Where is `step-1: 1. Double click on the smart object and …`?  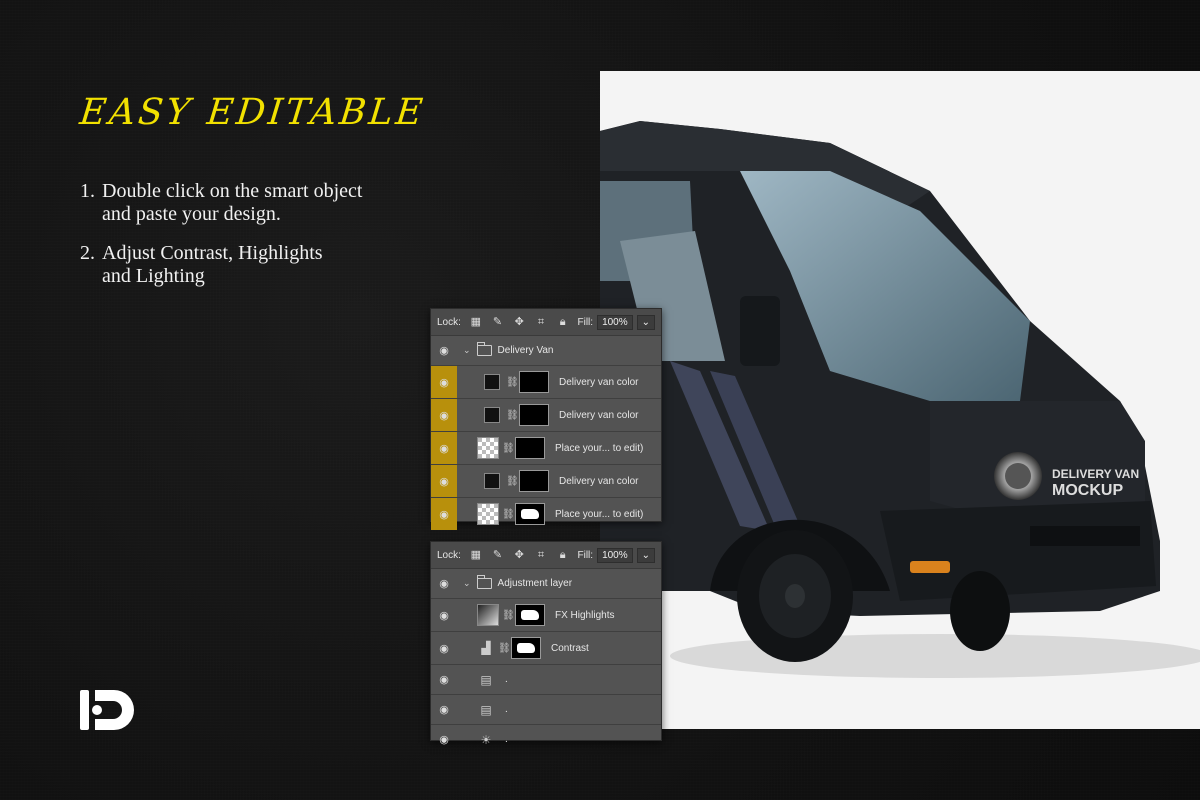 step-1: 1. Double click on the smart object and … is located at coordinates (221, 203).